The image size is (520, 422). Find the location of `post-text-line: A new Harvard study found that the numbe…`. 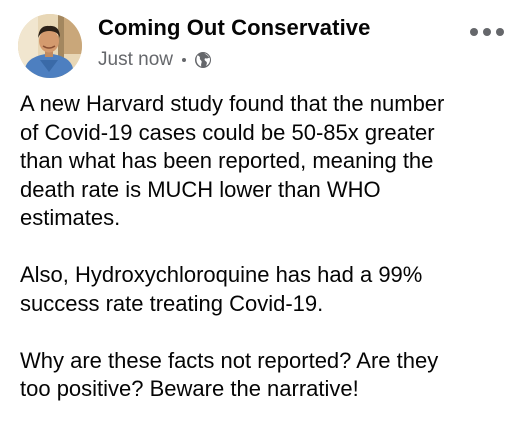

post-text-line: A new Harvard study found that the numbe… is located at coordinates (232, 103).